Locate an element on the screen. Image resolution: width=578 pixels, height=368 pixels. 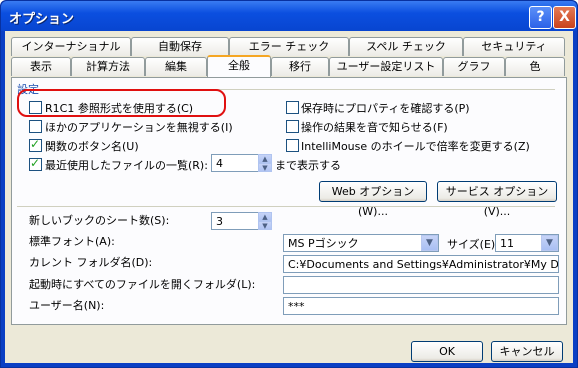
recent-files-count: 4 is located at coordinates (235, 163).